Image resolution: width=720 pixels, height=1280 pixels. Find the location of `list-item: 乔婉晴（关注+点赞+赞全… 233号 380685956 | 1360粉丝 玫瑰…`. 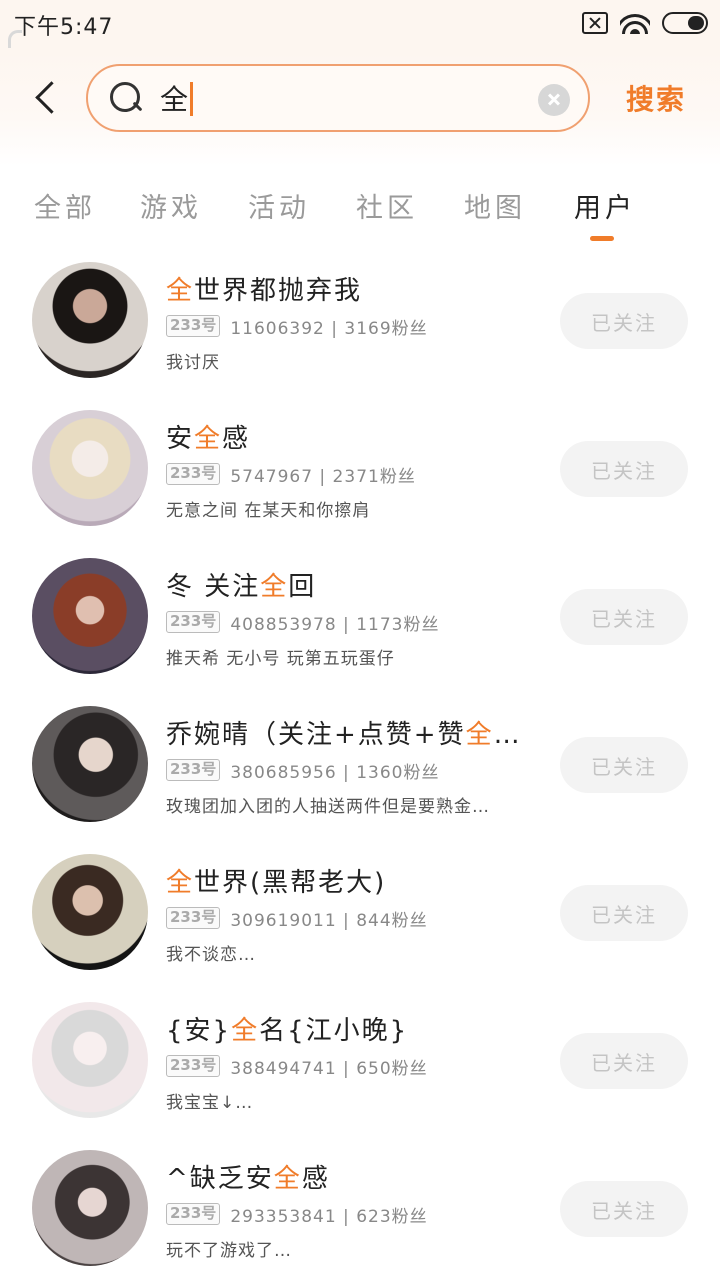

list-item: 乔婉晴（关注+点赞+赞全… 233号 380685956 | 1360粉丝 玫瑰… is located at coordinates (360, 764).